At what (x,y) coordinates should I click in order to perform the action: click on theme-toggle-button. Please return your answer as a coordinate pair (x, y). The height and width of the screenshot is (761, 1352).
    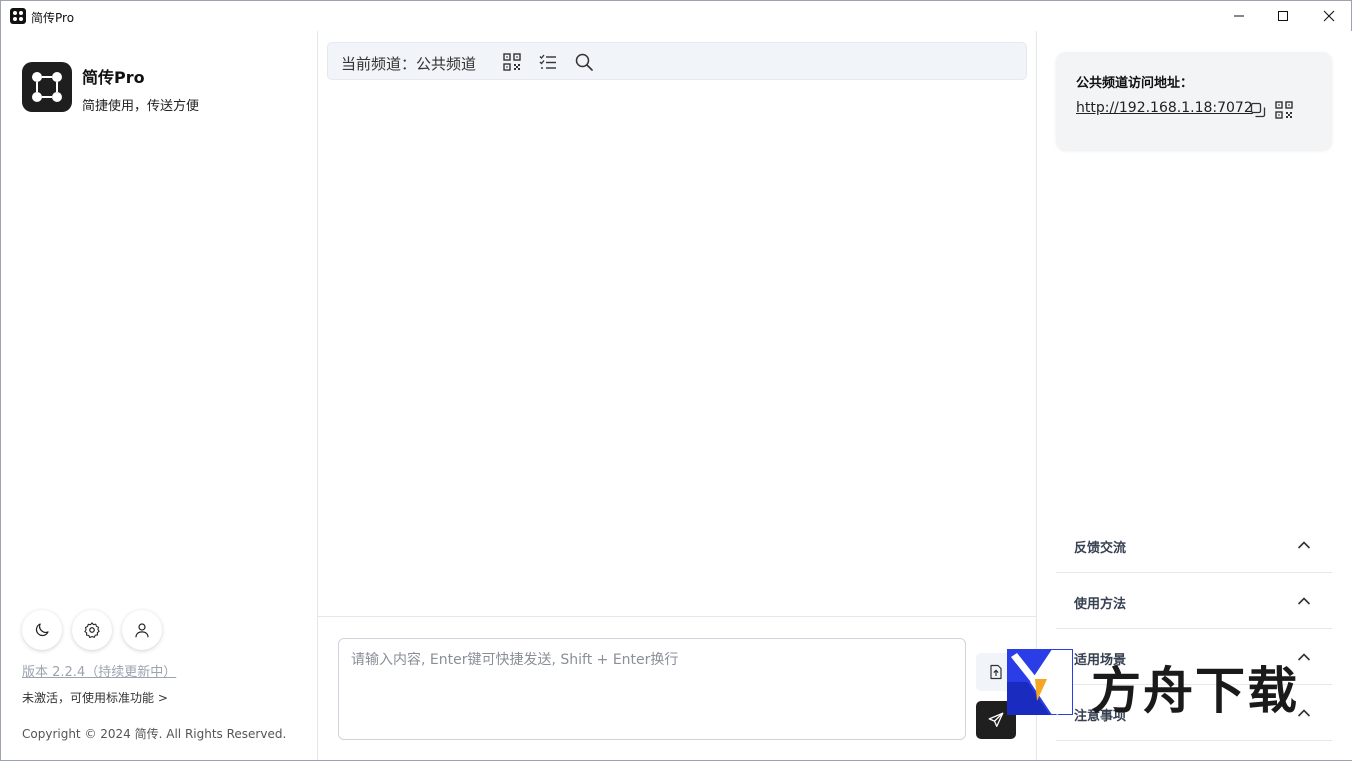
    Looking at the image, I should click on (42, 630).